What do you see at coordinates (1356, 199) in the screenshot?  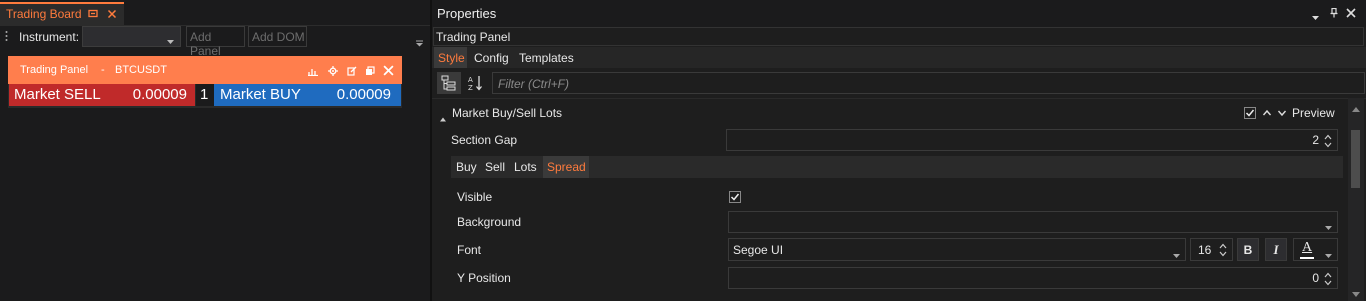 I see `vertical-scrollbar` at bounding box center [1356, 199].